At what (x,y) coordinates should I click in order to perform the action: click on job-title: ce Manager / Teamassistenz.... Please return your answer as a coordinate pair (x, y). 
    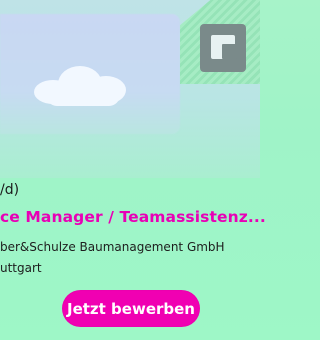
    Looking at the image, I should click on (133, 217).